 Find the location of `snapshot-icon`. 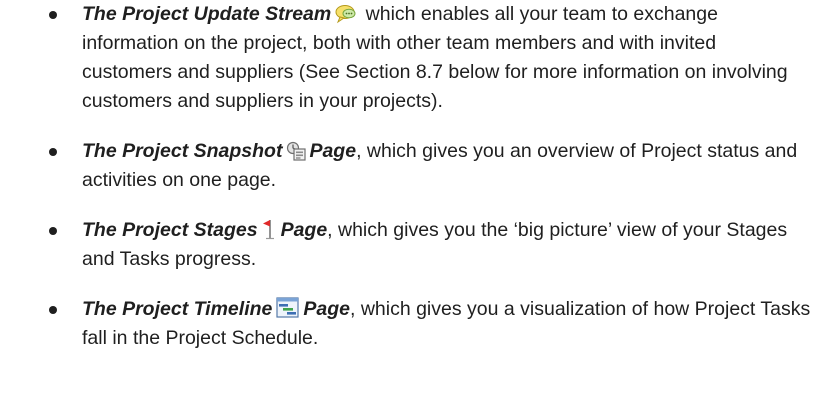

snapshot-icon is located at coordinates (296, 151).